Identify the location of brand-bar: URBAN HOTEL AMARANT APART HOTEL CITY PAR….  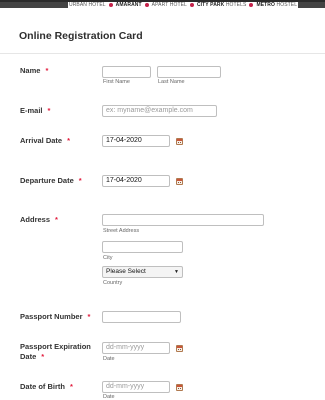
(162, 4).